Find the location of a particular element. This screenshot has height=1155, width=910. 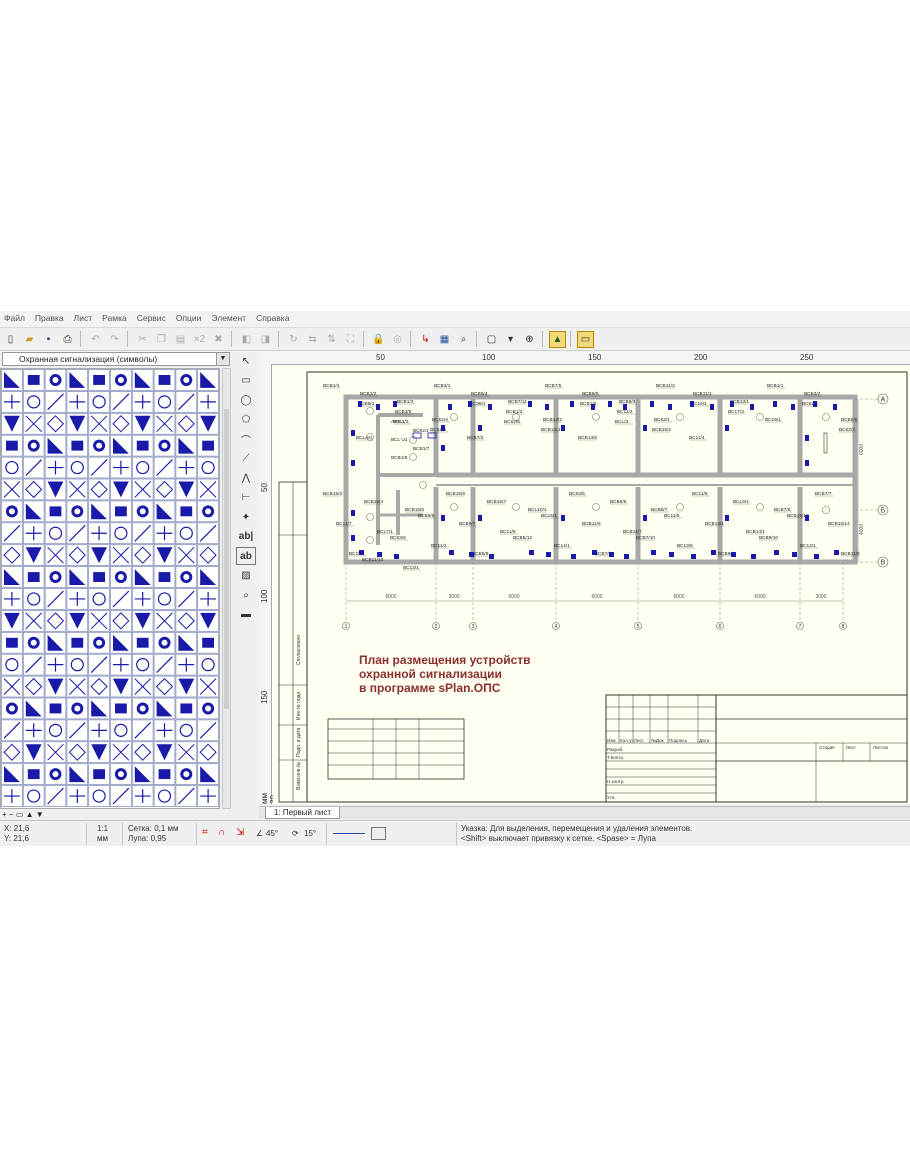

menu-sheet: Лист is located at coordinates (84, 319).